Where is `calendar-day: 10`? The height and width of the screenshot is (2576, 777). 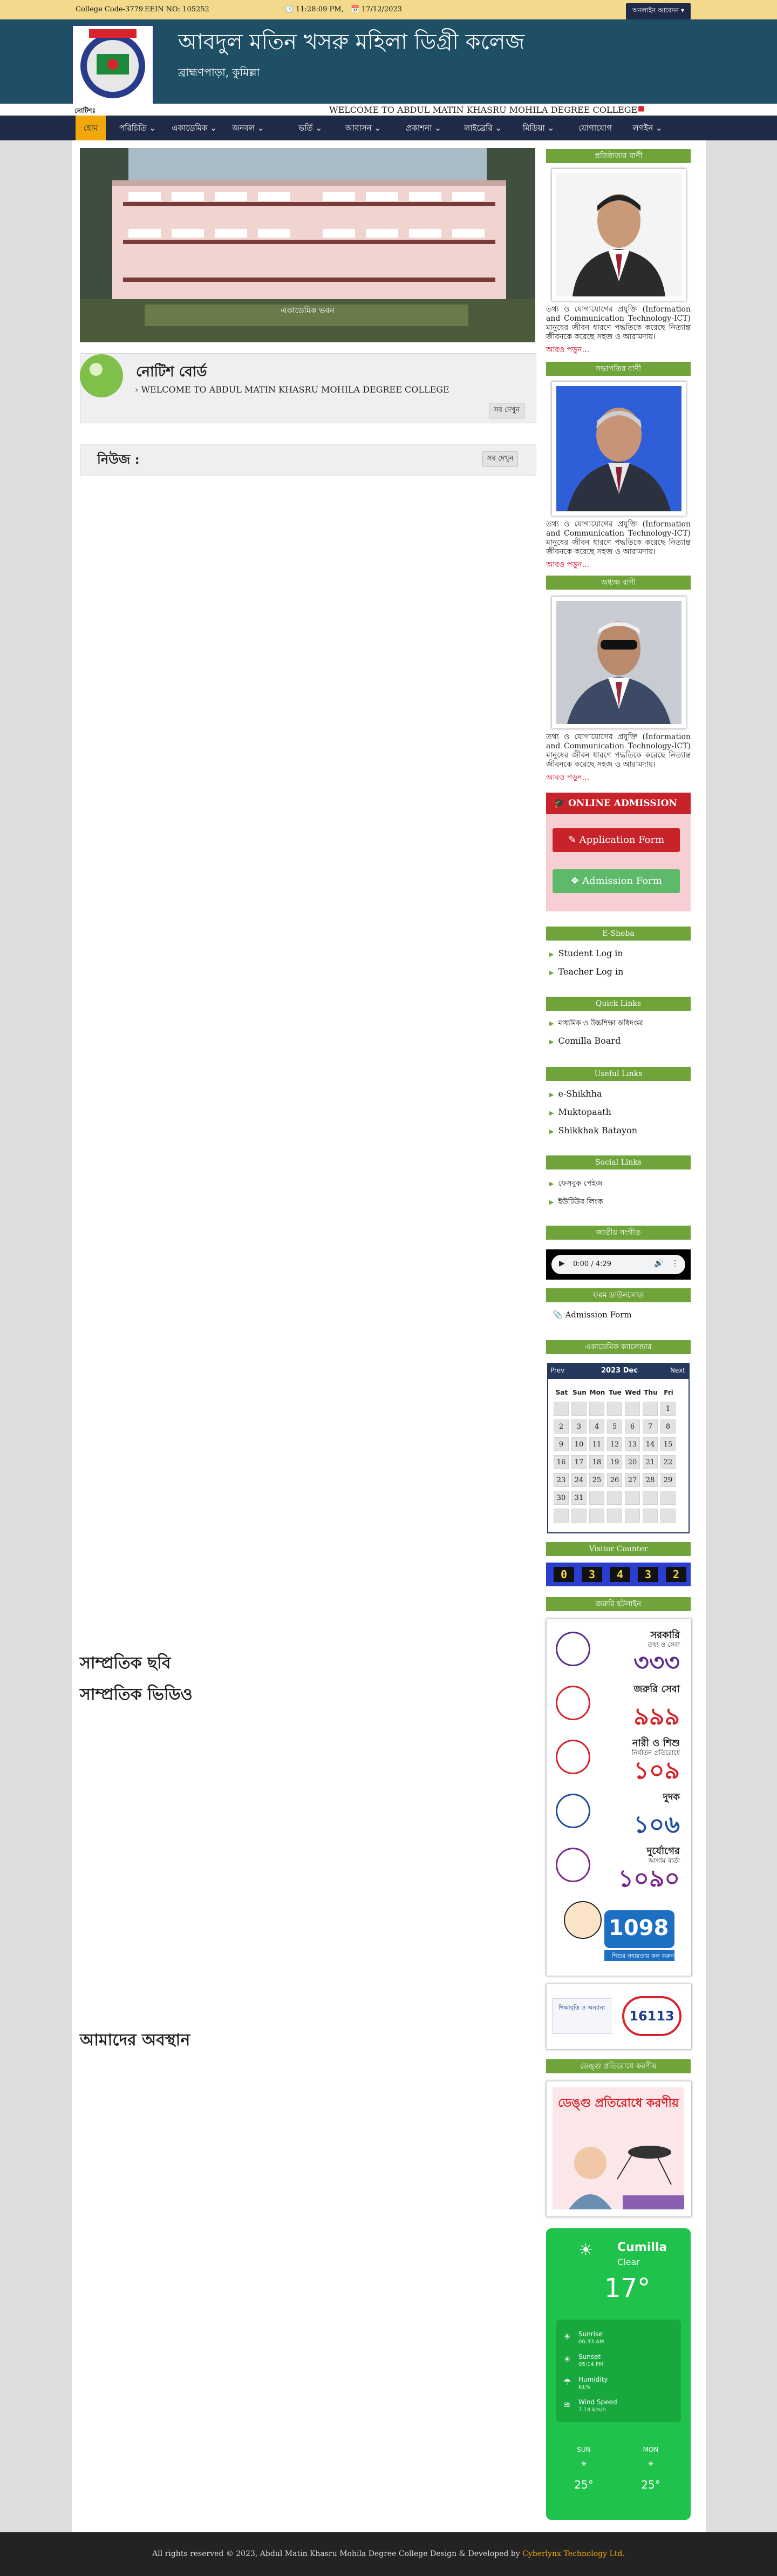 calendar-day: 10 is located at coordinates (579, 1444).